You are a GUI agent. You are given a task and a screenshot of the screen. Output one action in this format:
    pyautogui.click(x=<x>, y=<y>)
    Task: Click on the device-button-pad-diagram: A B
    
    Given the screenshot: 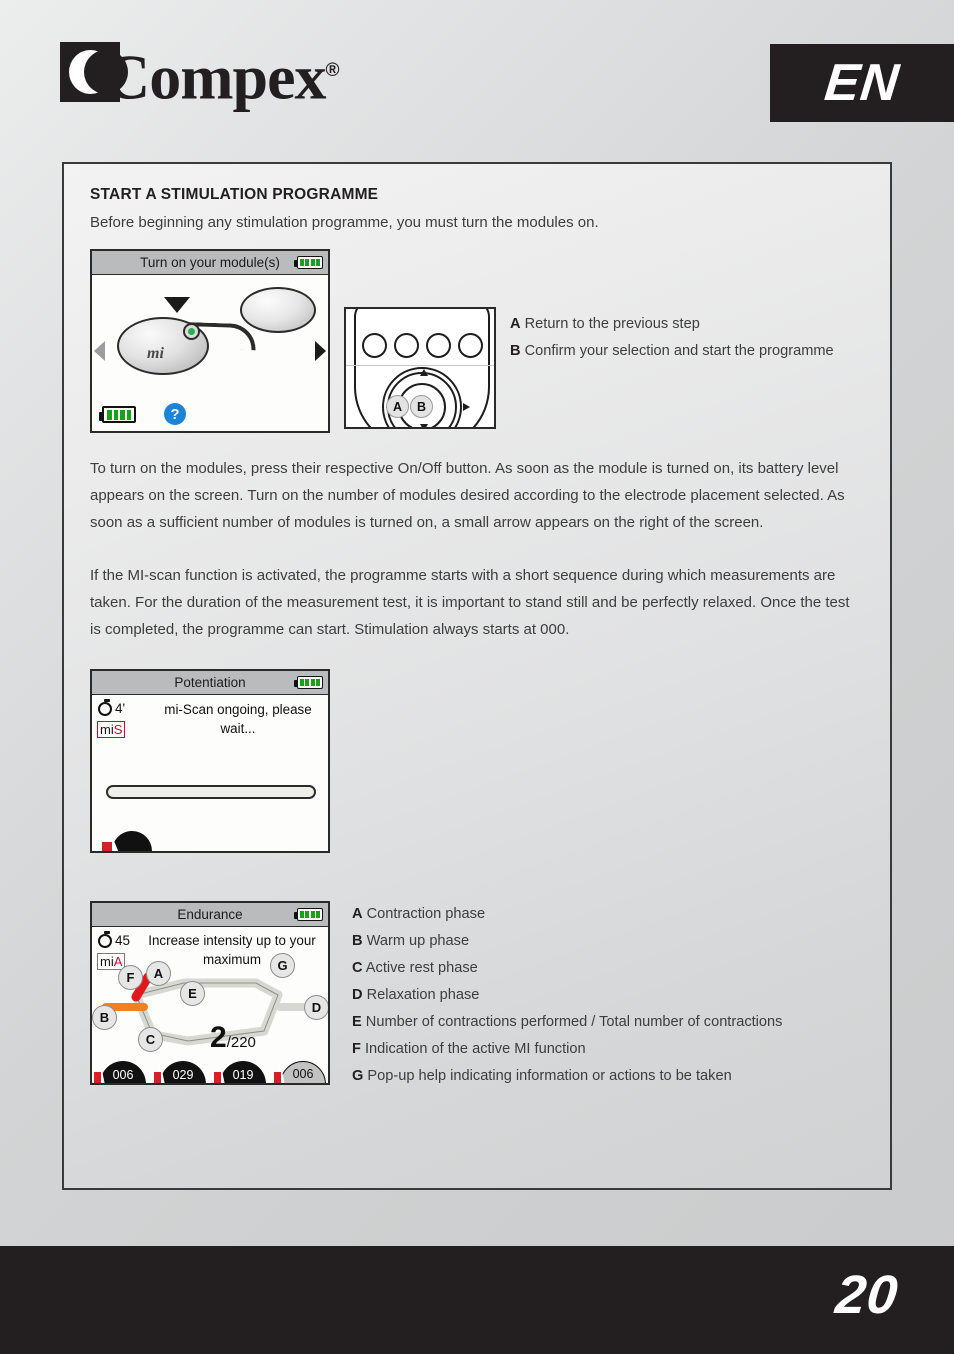 What is the action you would take?
    pyautogui.click(x=420, y=368)
    